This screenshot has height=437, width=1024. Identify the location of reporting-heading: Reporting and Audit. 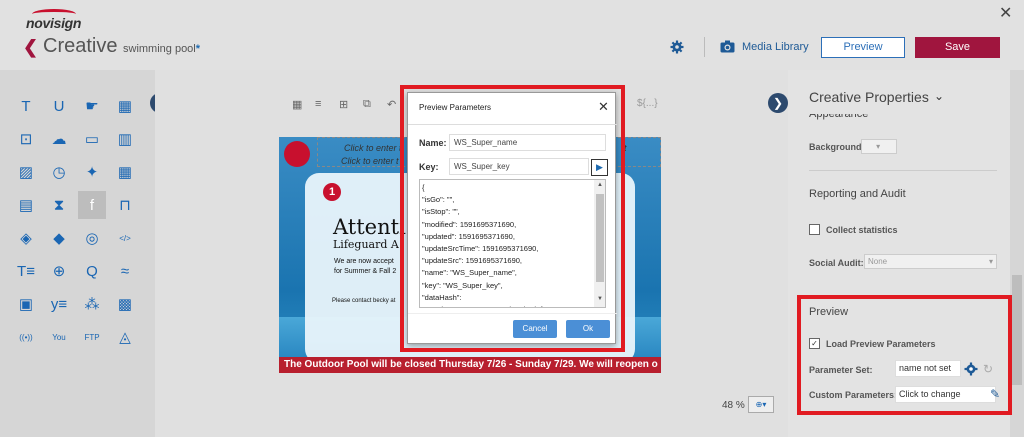
(857, 194).